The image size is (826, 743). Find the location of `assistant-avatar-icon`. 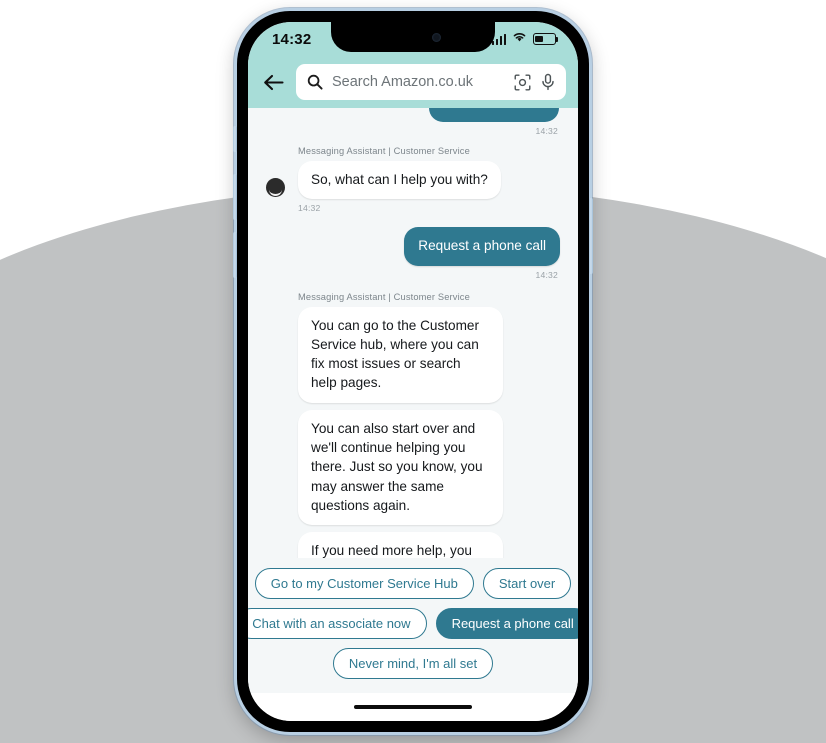

assistant-avatar-icon is located at coordinates (275, 188).